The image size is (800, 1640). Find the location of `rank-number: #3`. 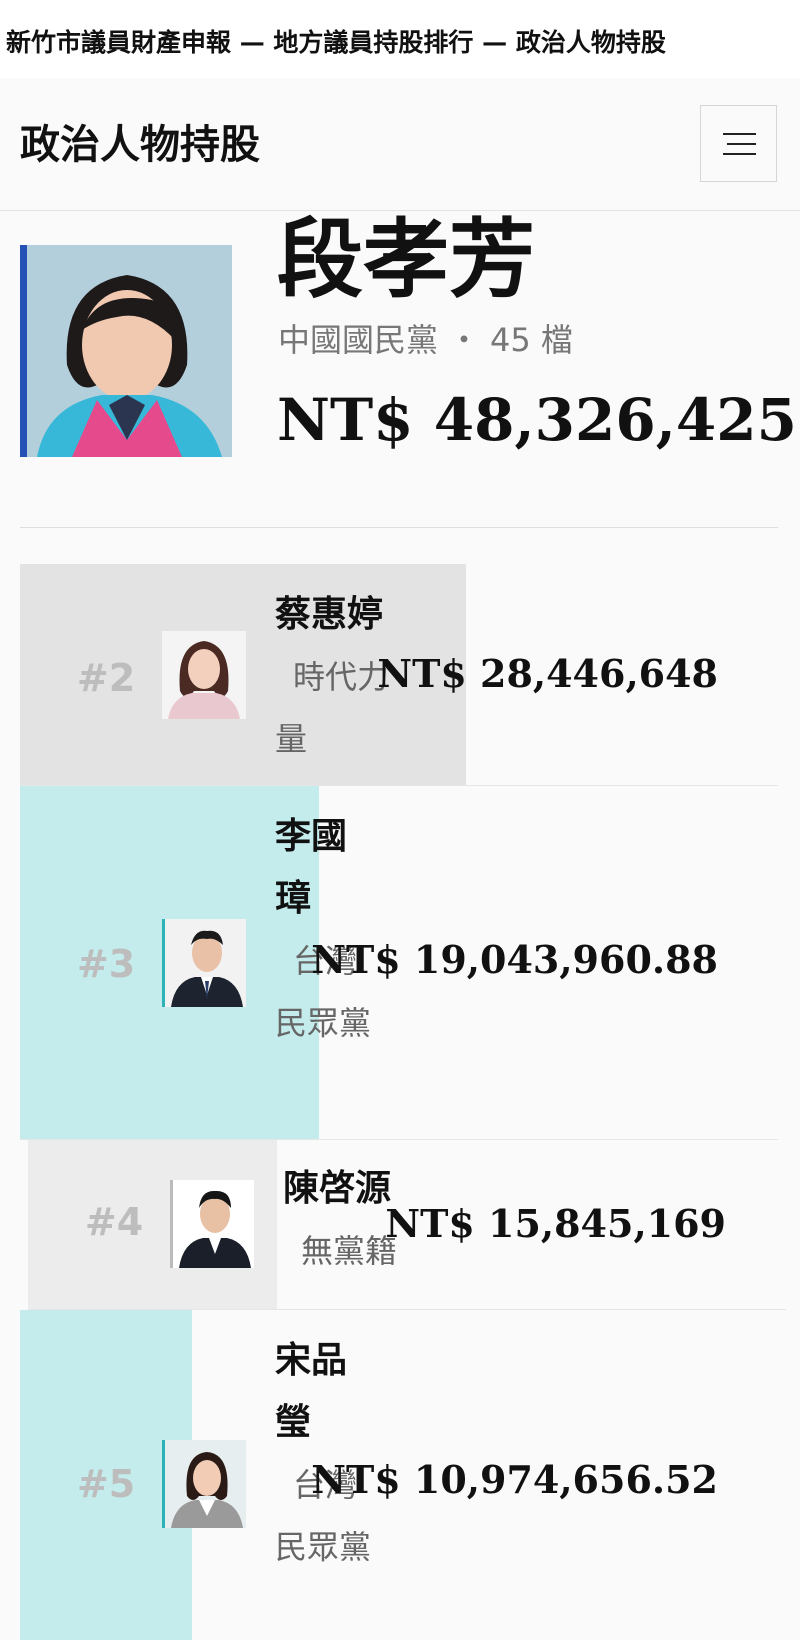

rank-number: #3 is located at coordinates (106, 964).